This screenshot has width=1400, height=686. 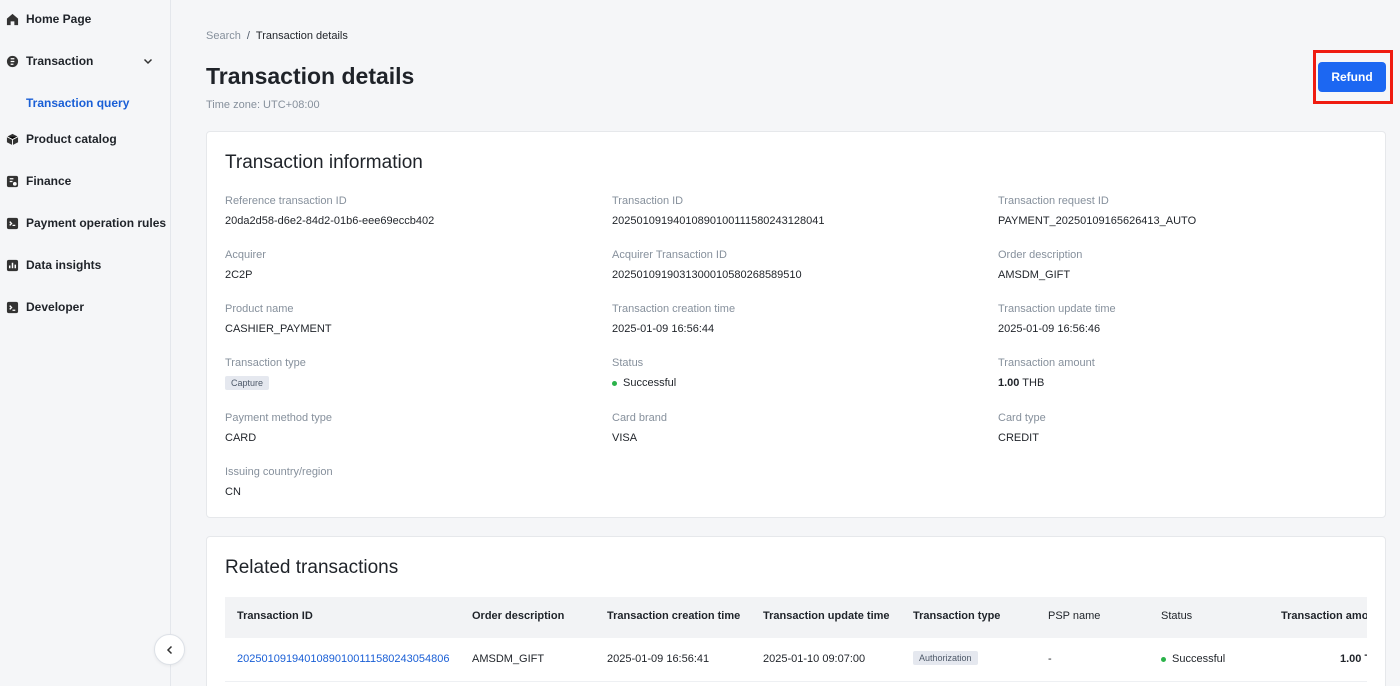 What do you see at coordinates (1018, 438) in the screenshot?
I see `field-value: CREDIT` at bounding box center [1018, 438].